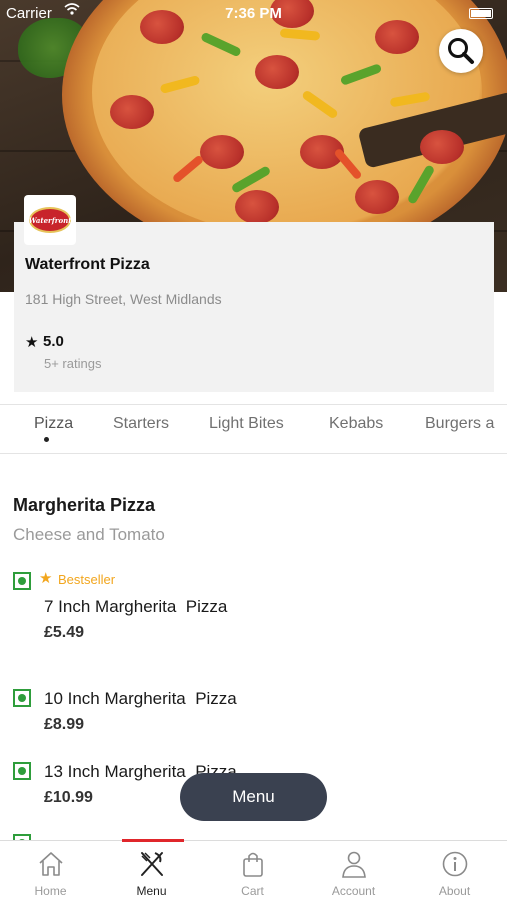  I want to click on nav-account: Account, so click(353, 870).